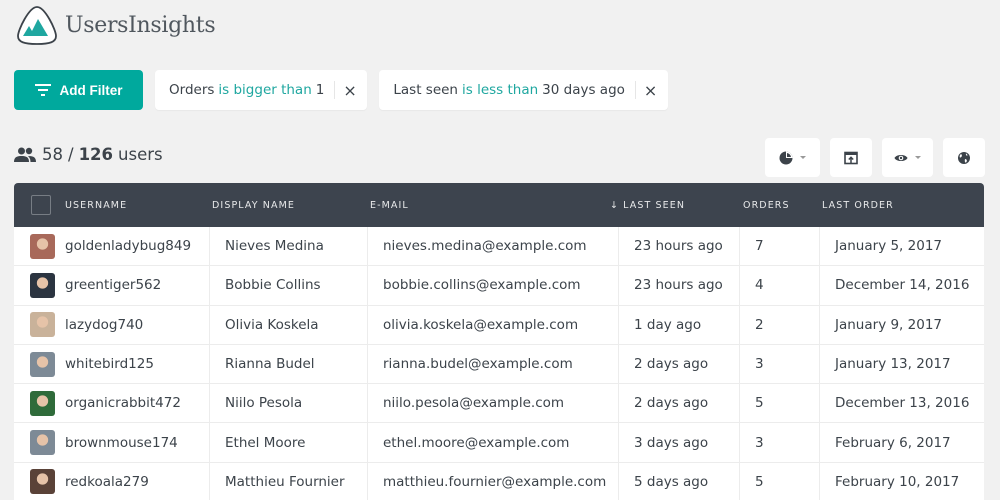 The image size is (1000, 500). I want to click on export-button, so click(851, 157).